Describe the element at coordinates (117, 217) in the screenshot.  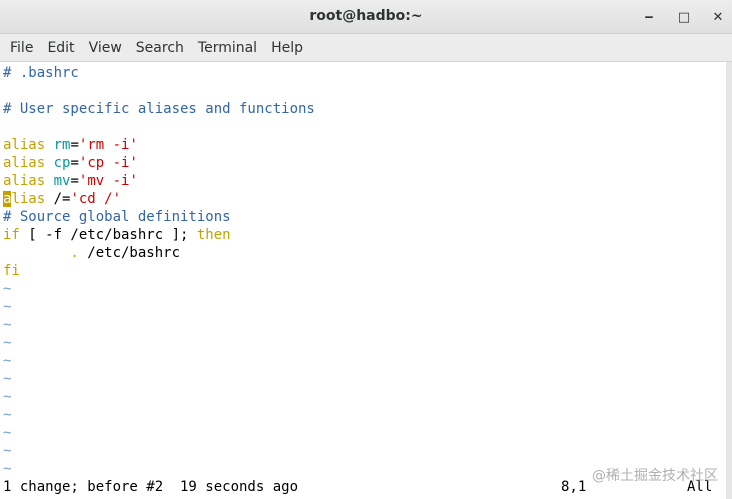
I see `editor-line: # Source global definitions` at that location.